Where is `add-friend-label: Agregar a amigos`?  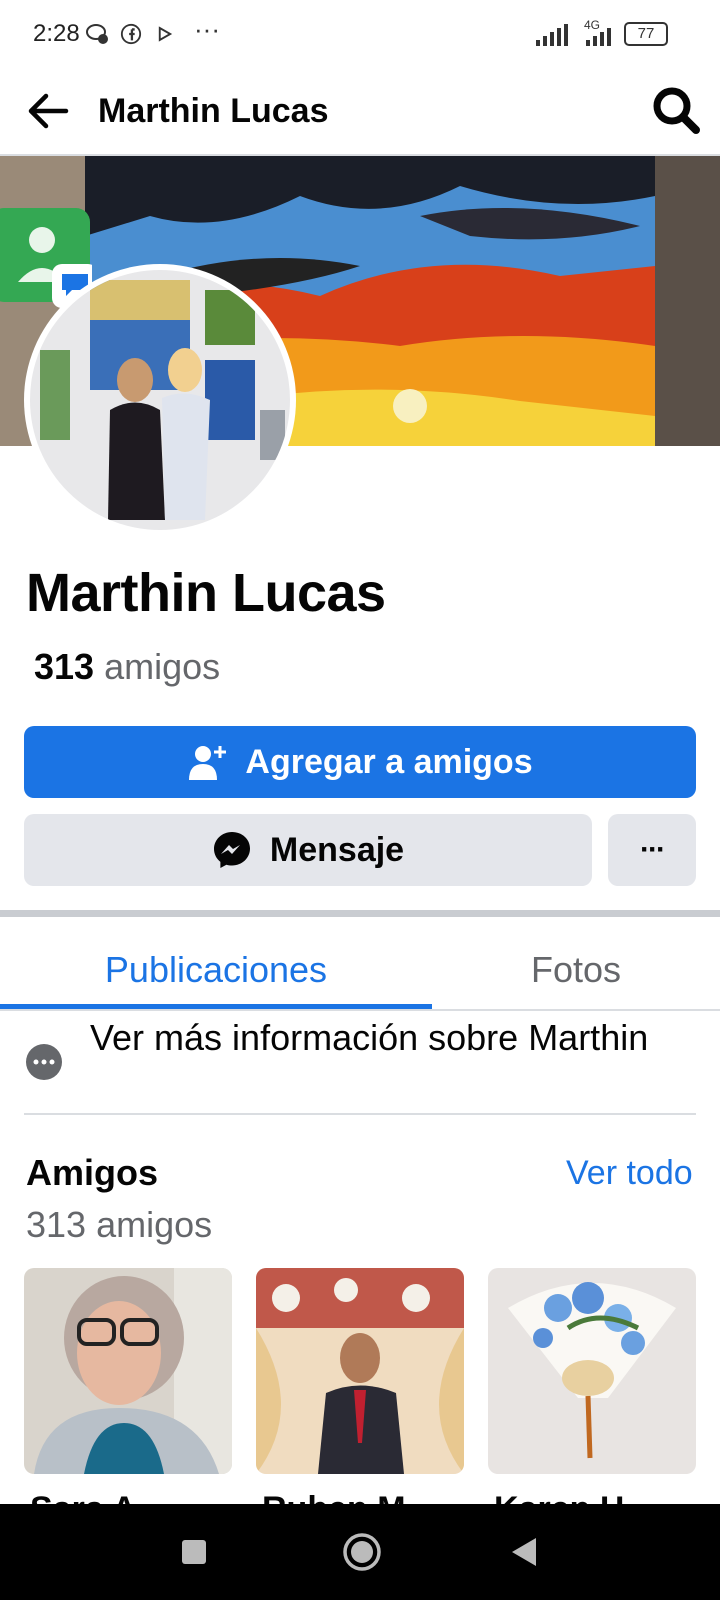
add-friend-label: Agregar a amigos is located at coordinates (389, 761).